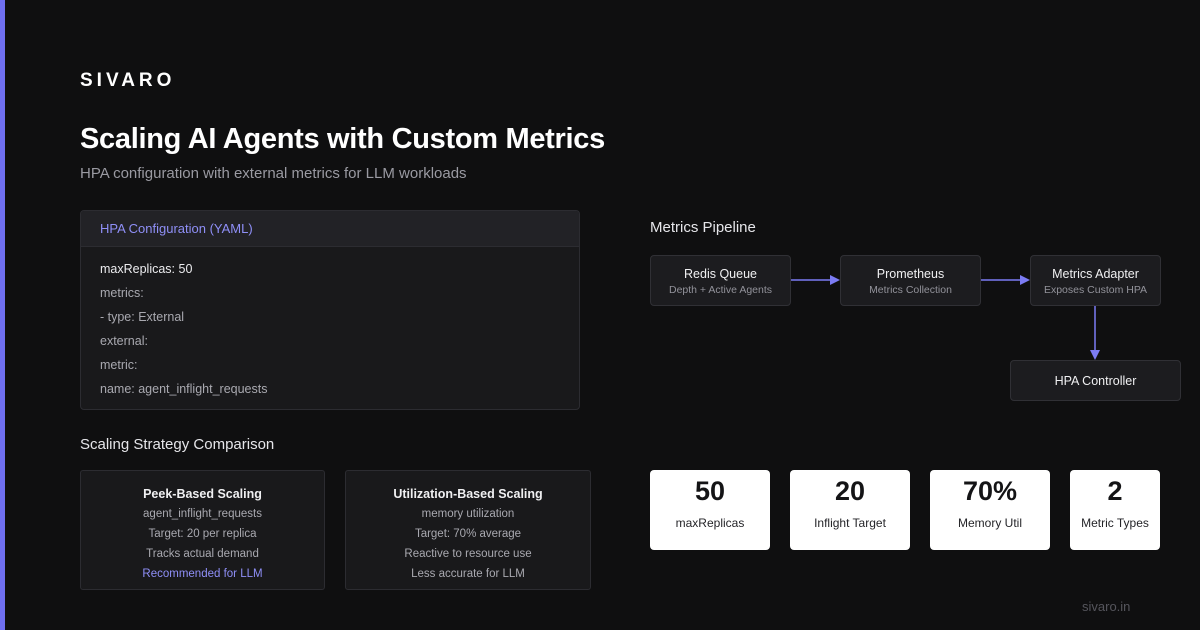  I want to click on strategy-line: Reactive to resource use, so click(468, 554).